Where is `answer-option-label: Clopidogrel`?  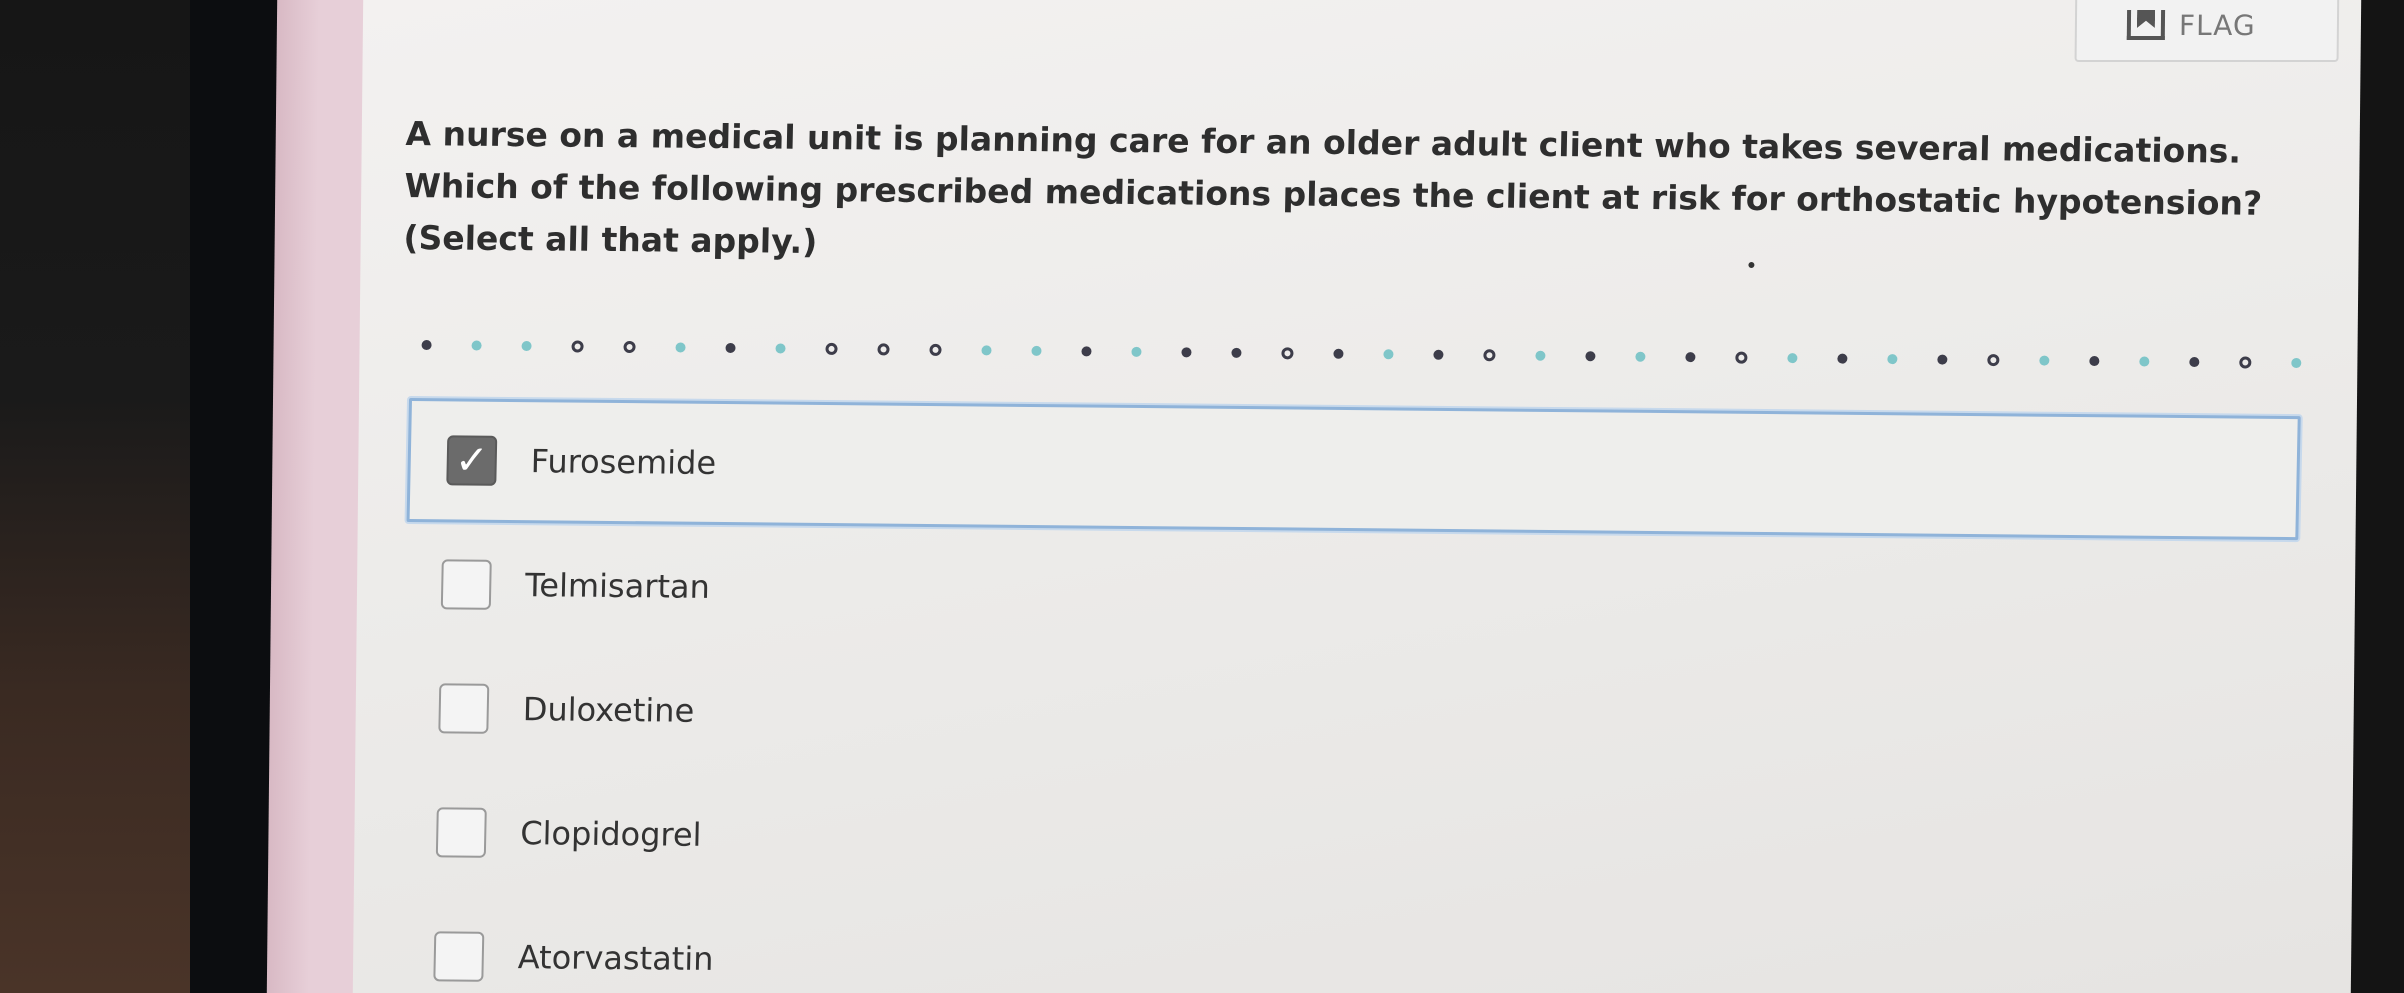
answer-option-label: Clopidogrel is located at coordinates (610, 834).